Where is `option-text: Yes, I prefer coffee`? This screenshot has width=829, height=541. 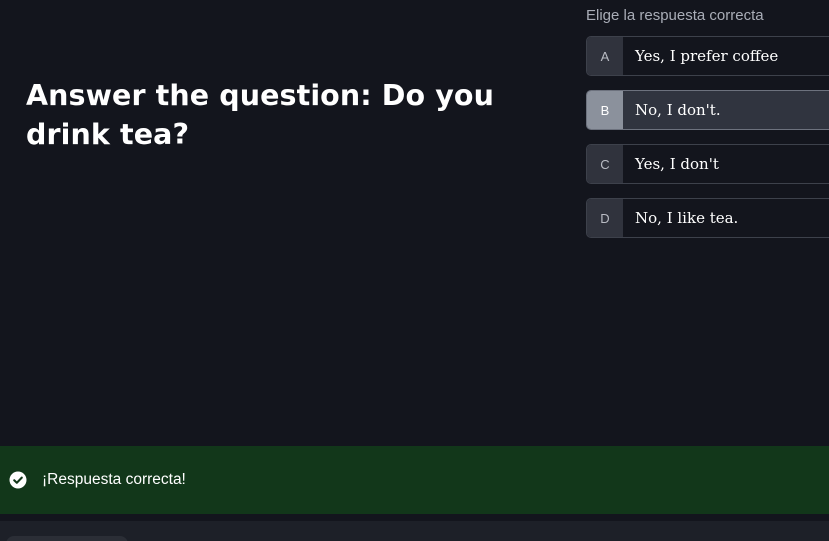 option-text: Yes, I prefer coffee is located at coordinates (707, 56).